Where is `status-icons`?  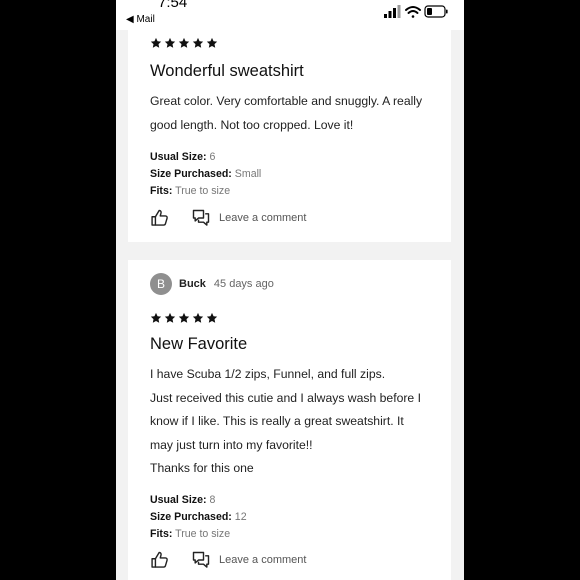
status-icons is located at coordinates (416, 12).